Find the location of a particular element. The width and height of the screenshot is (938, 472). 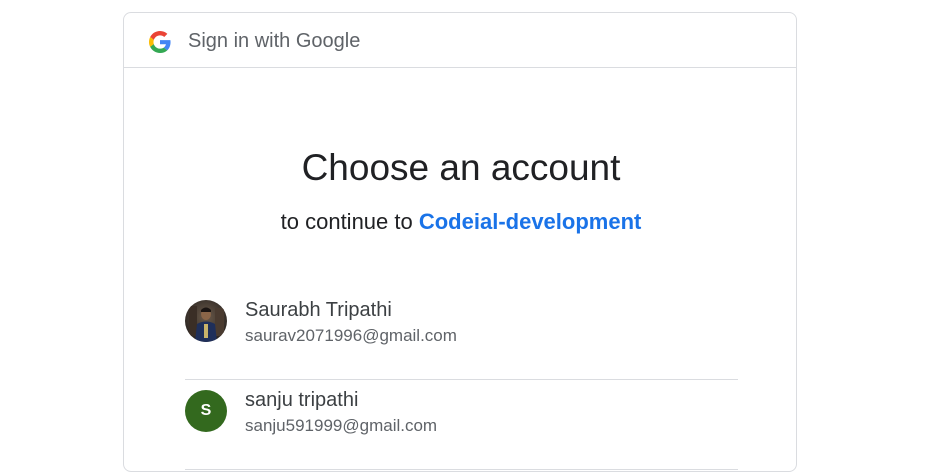

avatar-photo is located at coordinates (206, 321).